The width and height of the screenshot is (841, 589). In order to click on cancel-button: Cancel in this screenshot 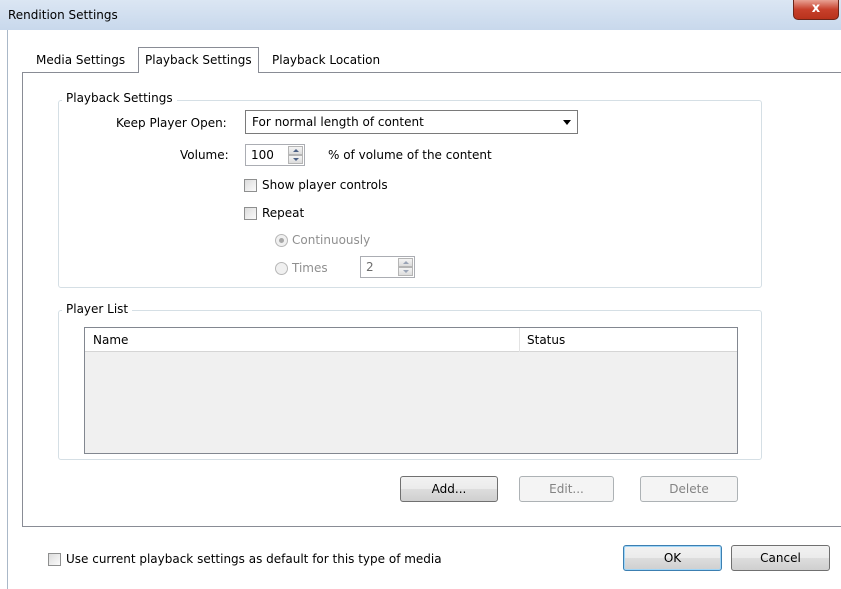, I will do `click(780, 558)`.